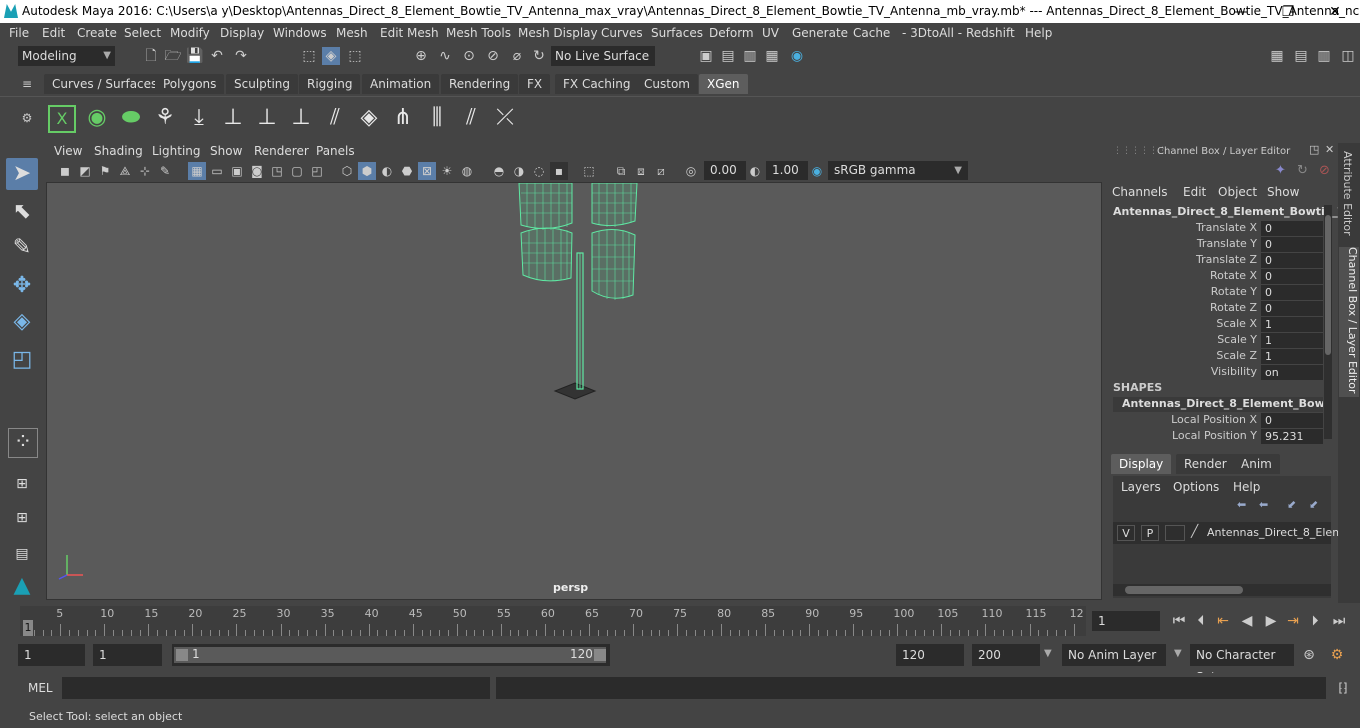 The width and height of the screenshot is (1360, 728). Describe the element at coordinates (1302, 170) in the screenshot. I see `manipulator-icon: ↻` at that location.